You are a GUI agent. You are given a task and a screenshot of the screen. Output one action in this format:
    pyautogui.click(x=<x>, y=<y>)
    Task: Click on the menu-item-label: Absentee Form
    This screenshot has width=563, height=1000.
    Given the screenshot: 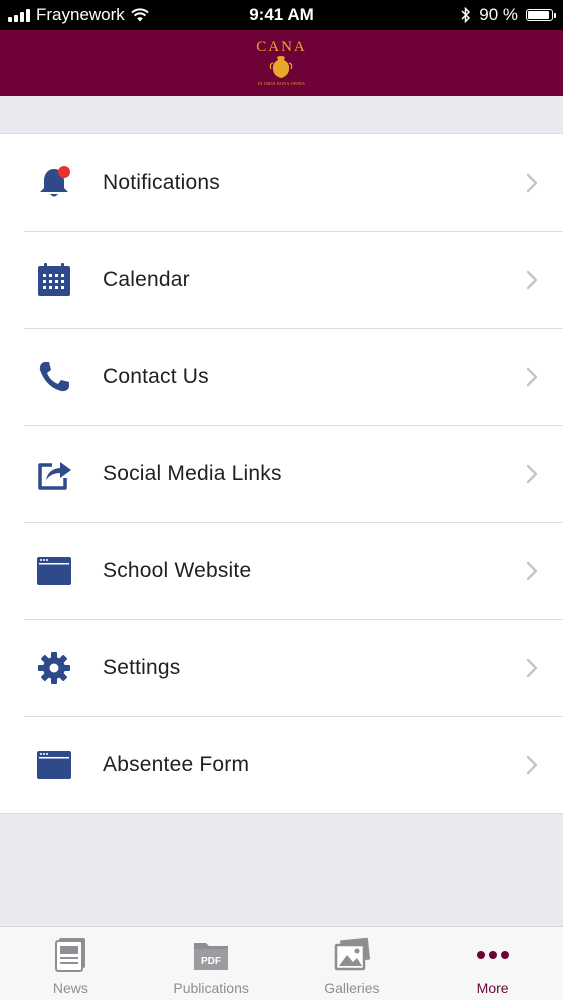 What is the action you would take?
    pyautogui.click(x=176, y=764)
    